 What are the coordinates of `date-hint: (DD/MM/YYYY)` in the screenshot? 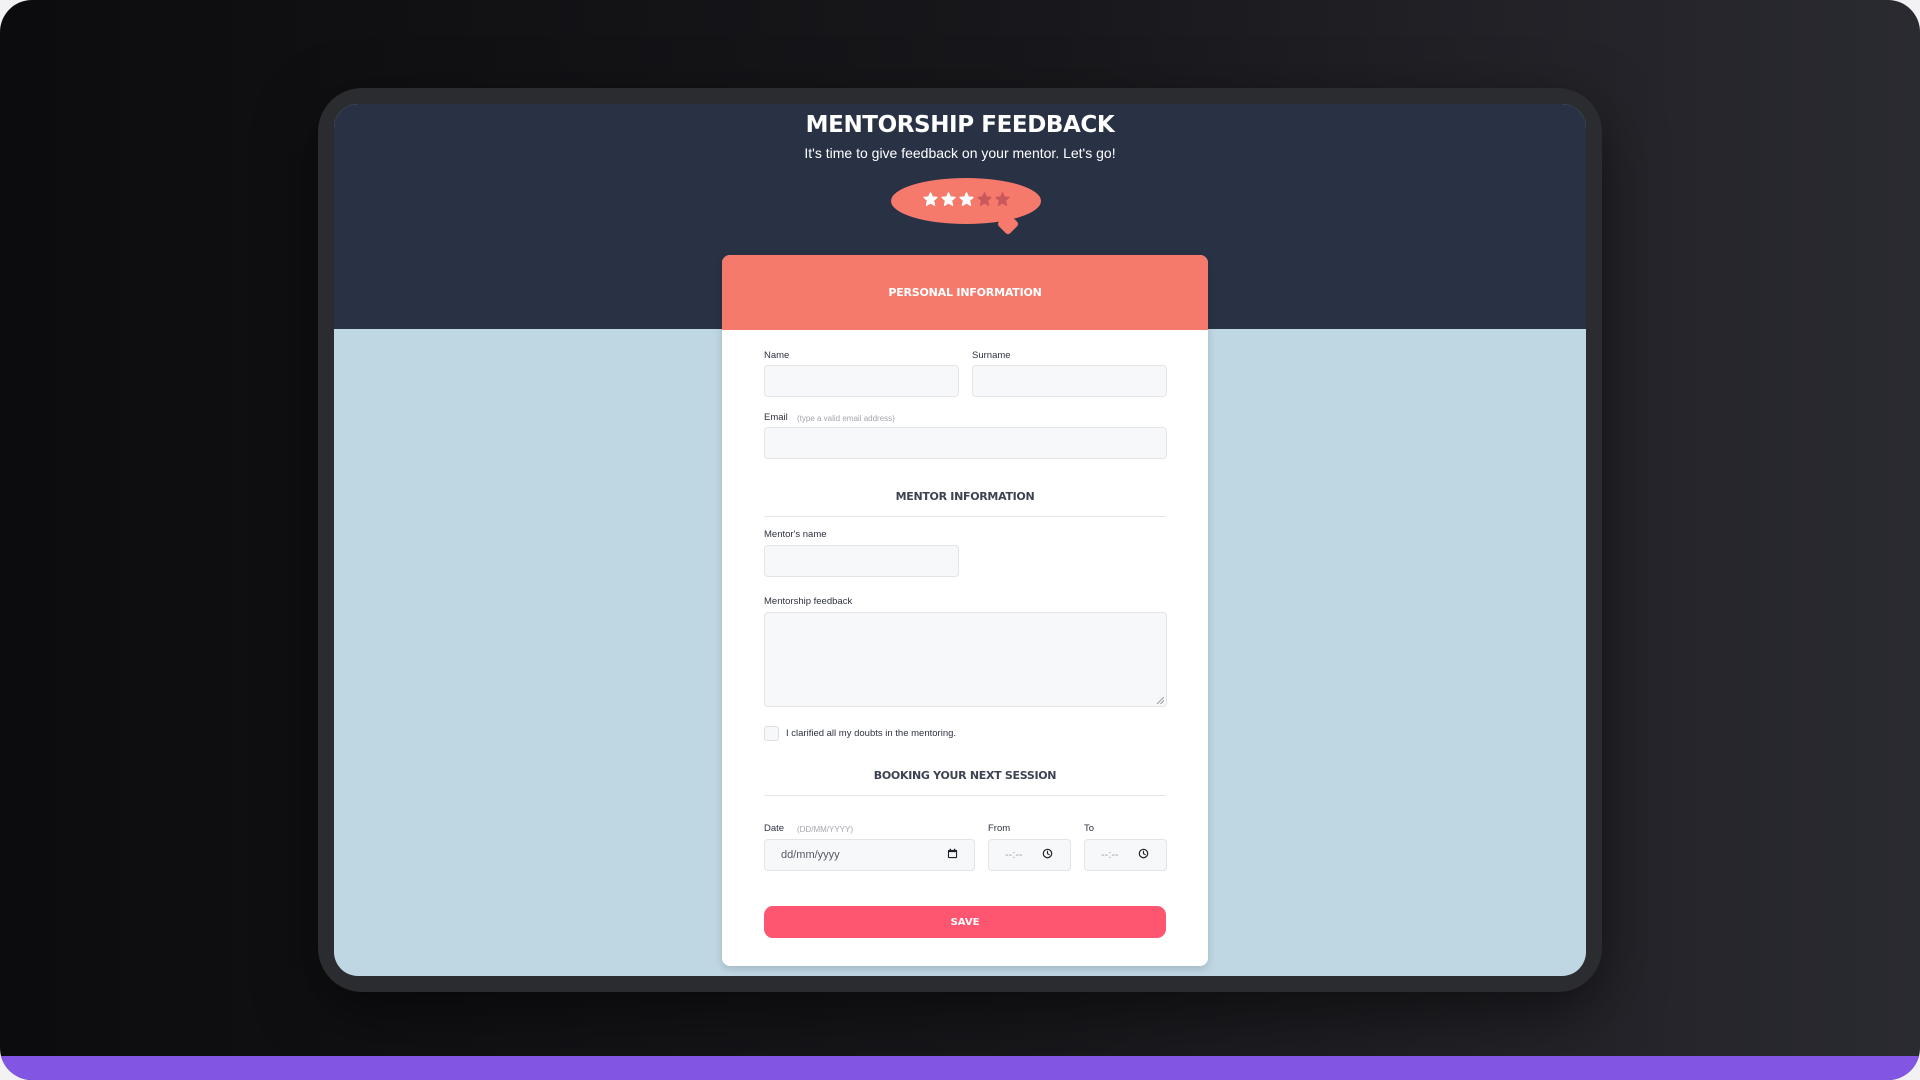 It's located at (825, 829).